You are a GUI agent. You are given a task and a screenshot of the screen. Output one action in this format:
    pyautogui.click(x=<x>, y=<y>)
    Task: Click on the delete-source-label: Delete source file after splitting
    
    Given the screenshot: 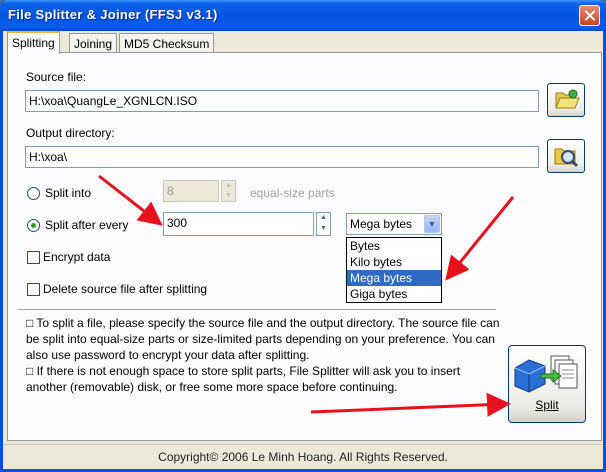 What is the action you would take?
    pyautogui.click(x=125, y=289)
    